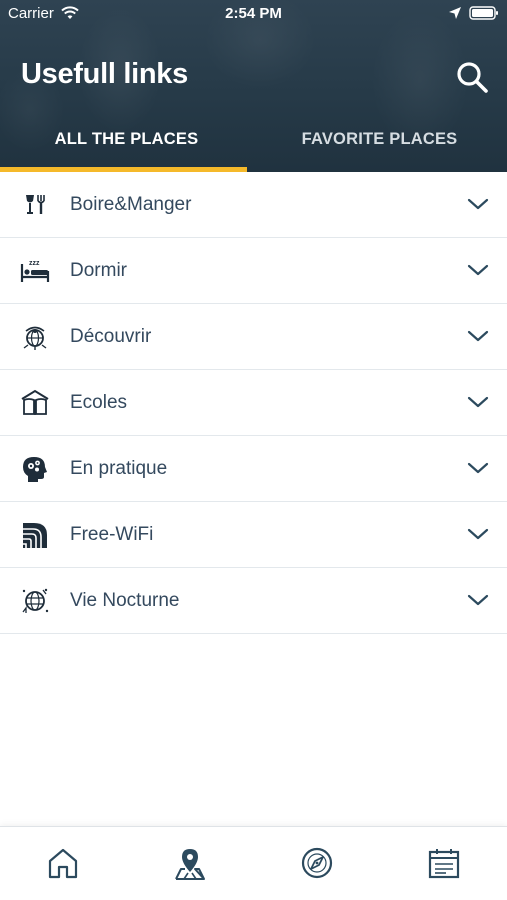  Describe the element at coordinates (119, 468) in the screenshot. I see `list-item-label: En pratique` at that location.